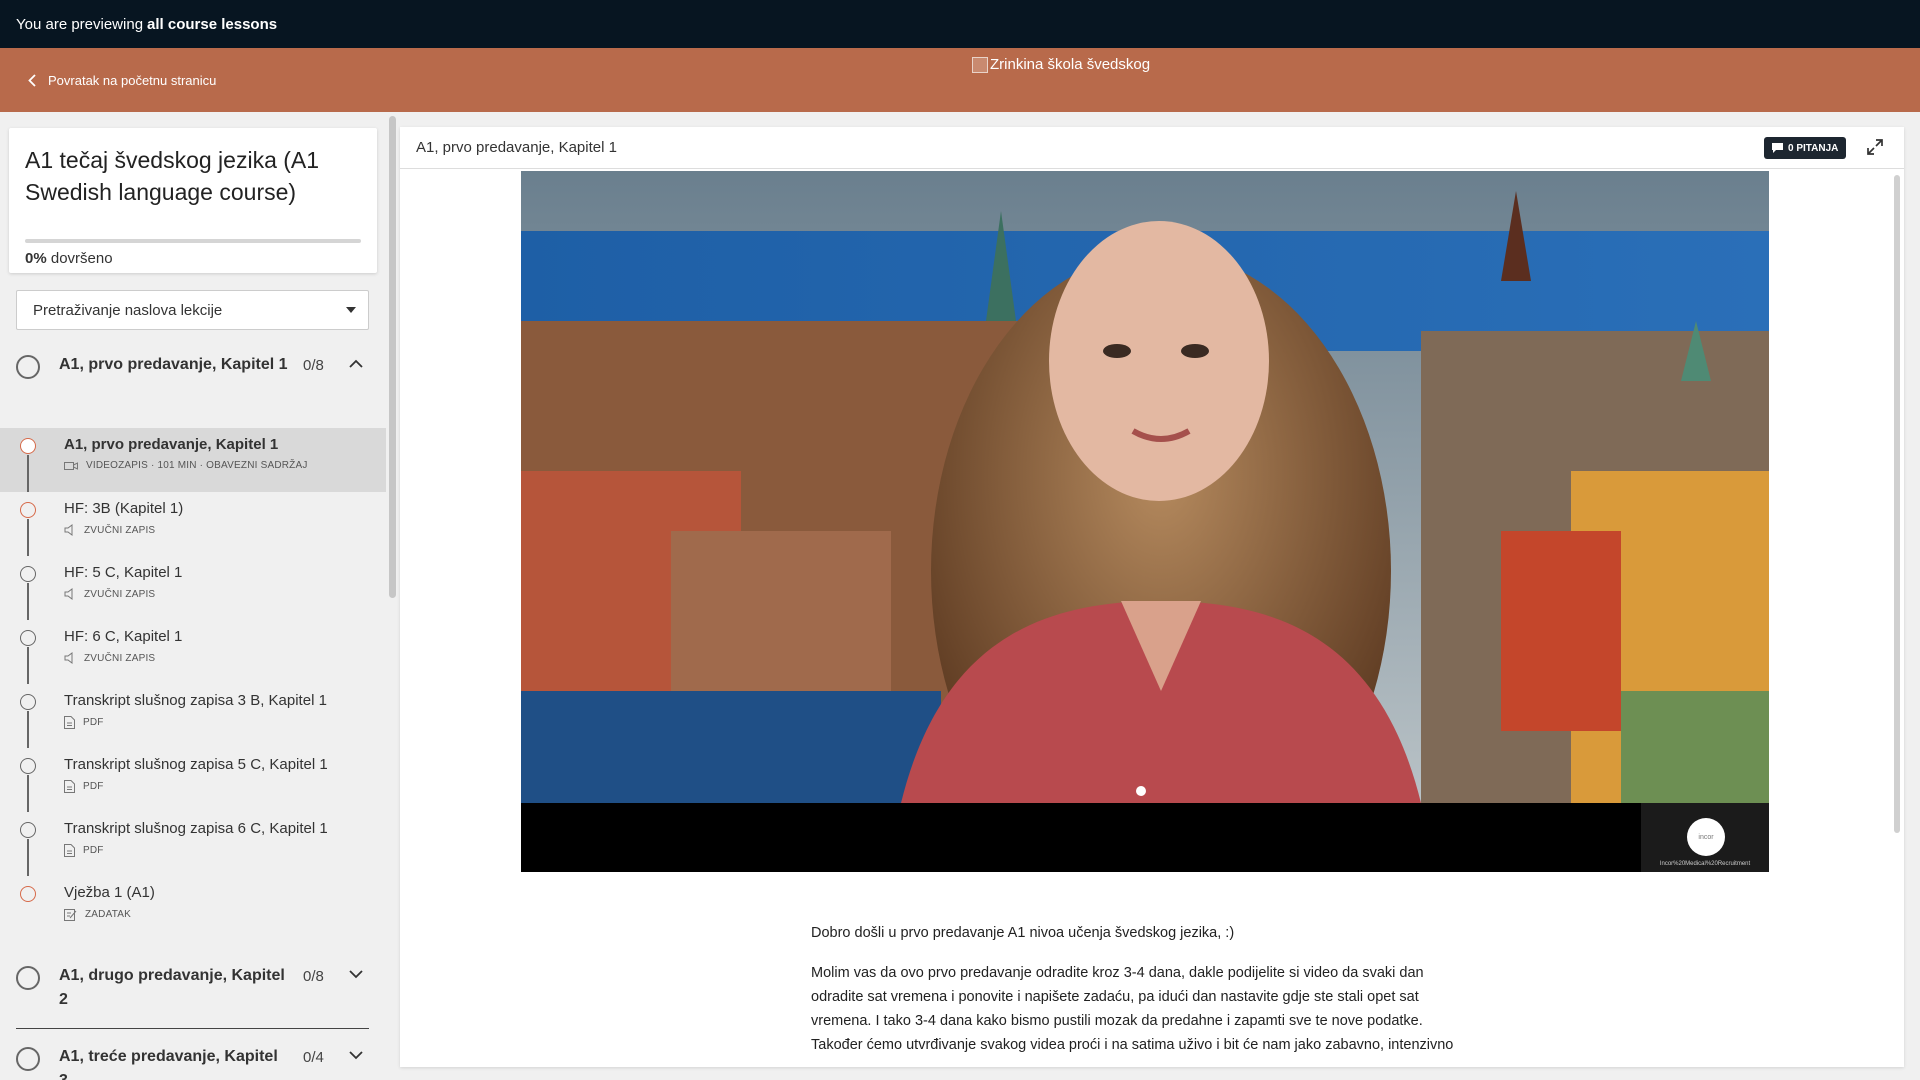 Image resolution: width=1920 pixels, height=1080 pixels. Describe the element at coordinates (516, 147) in the screenshot. I see `lesson-content-title: A1, prvo predavanje, Kapitel 1` at that location.